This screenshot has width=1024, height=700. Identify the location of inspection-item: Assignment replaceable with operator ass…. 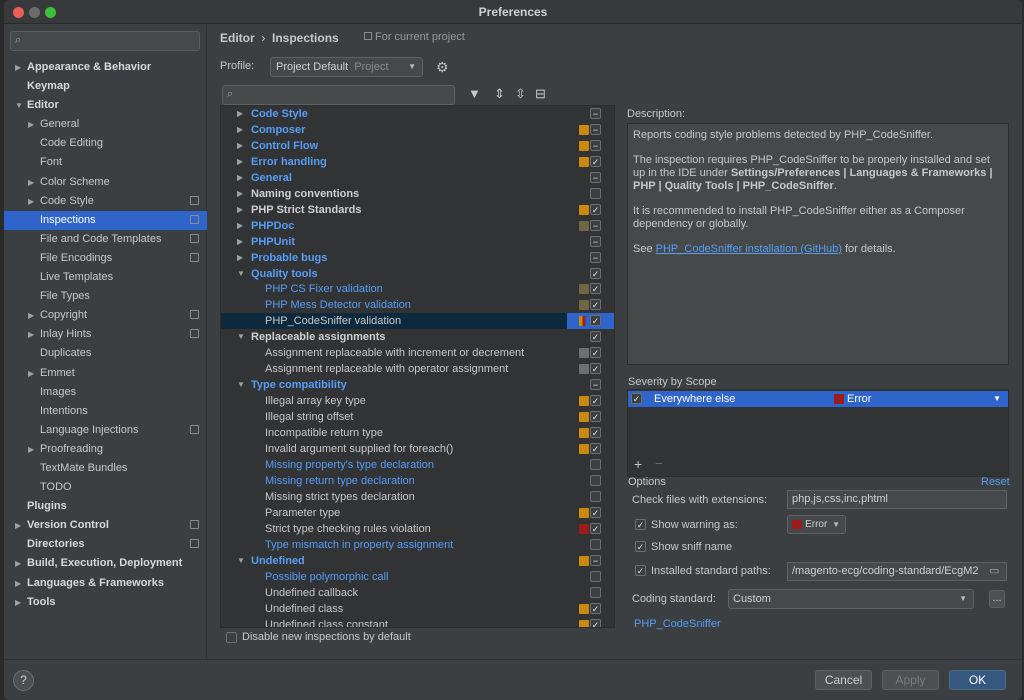
(417, 369).